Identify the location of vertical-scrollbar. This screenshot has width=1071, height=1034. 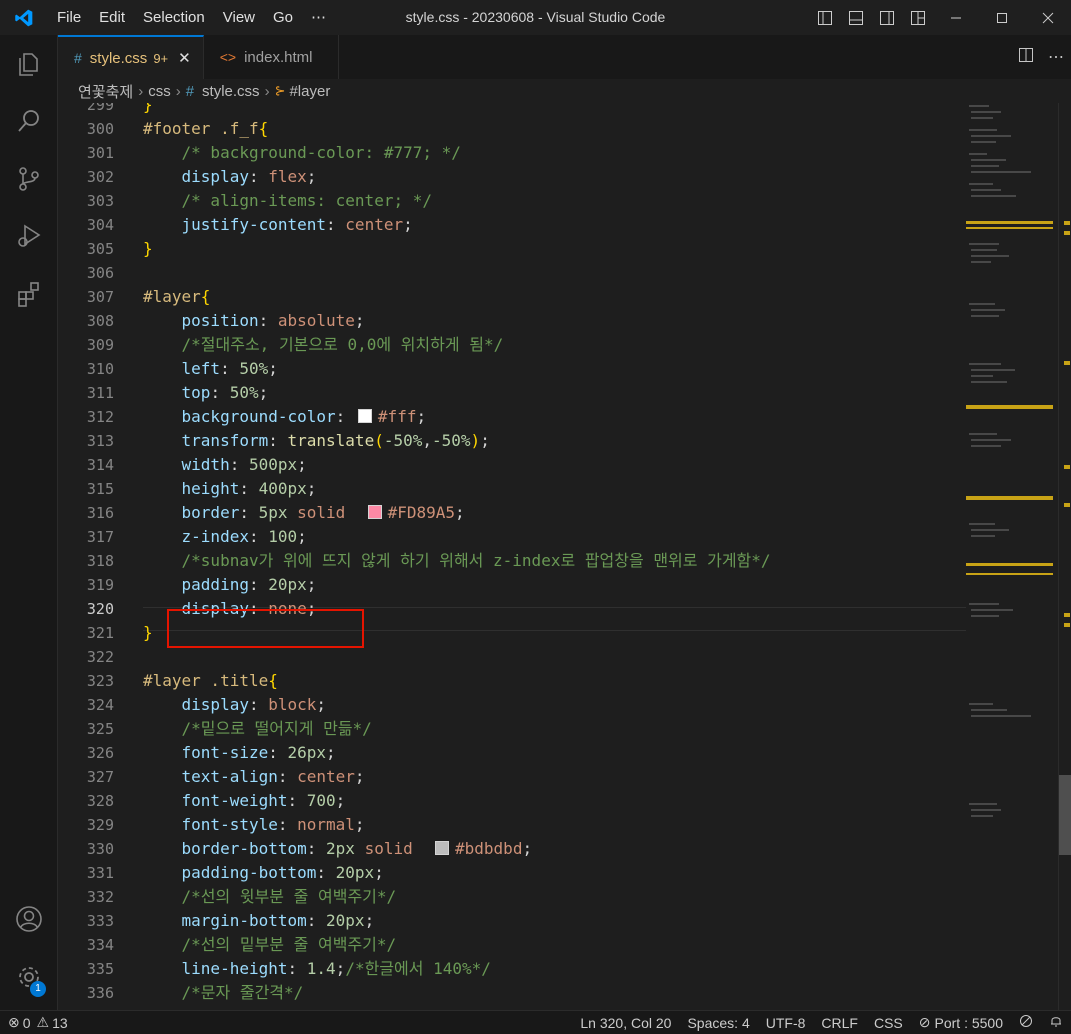
(1064, 556).